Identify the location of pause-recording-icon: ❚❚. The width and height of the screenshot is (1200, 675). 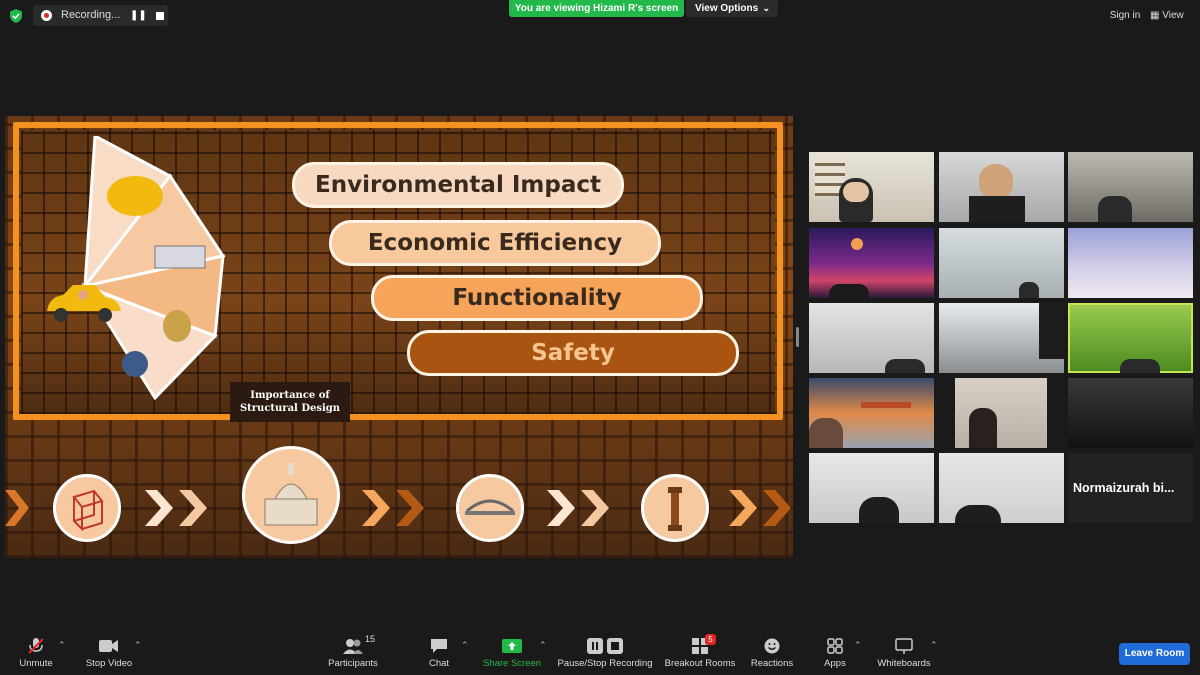
(138, 16).